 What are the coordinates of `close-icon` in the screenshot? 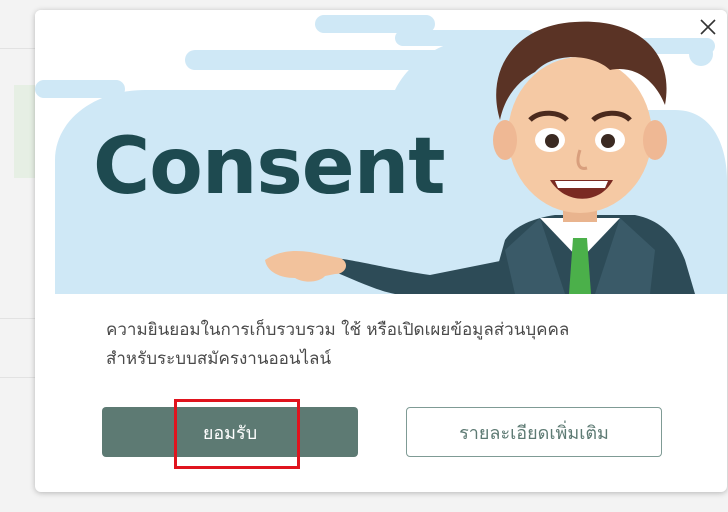 It's located at (708, 27).